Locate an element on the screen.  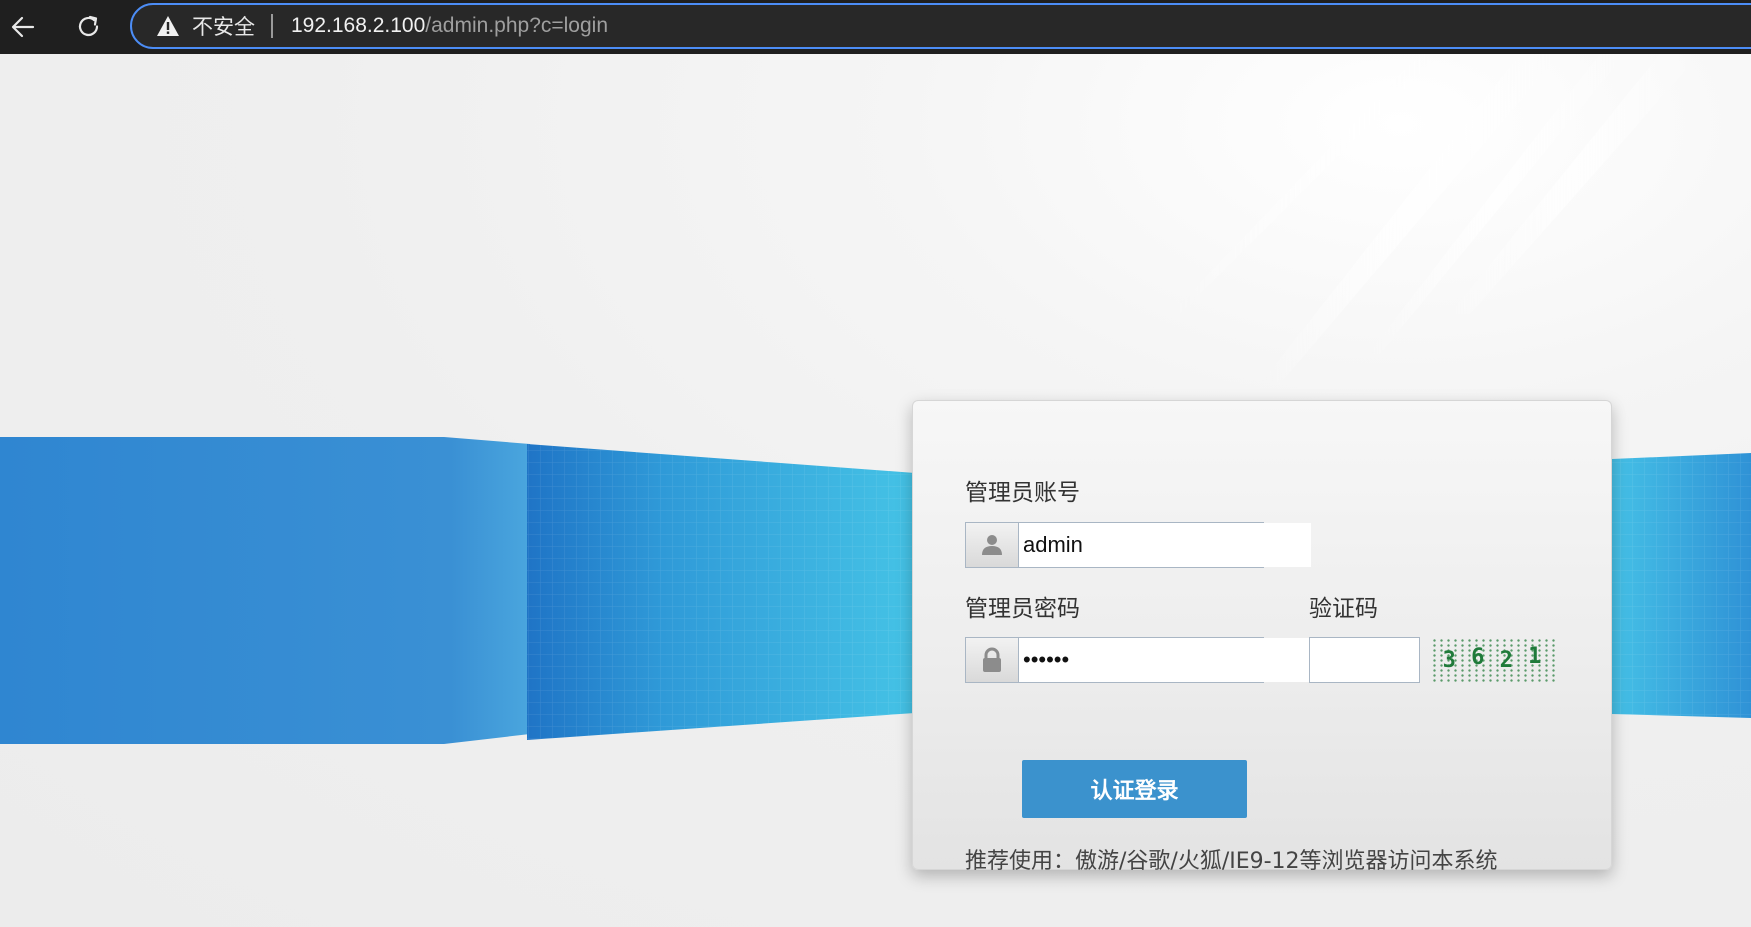
captcha-image: 3 6 2 1 is located at coordinates (1492, 660).